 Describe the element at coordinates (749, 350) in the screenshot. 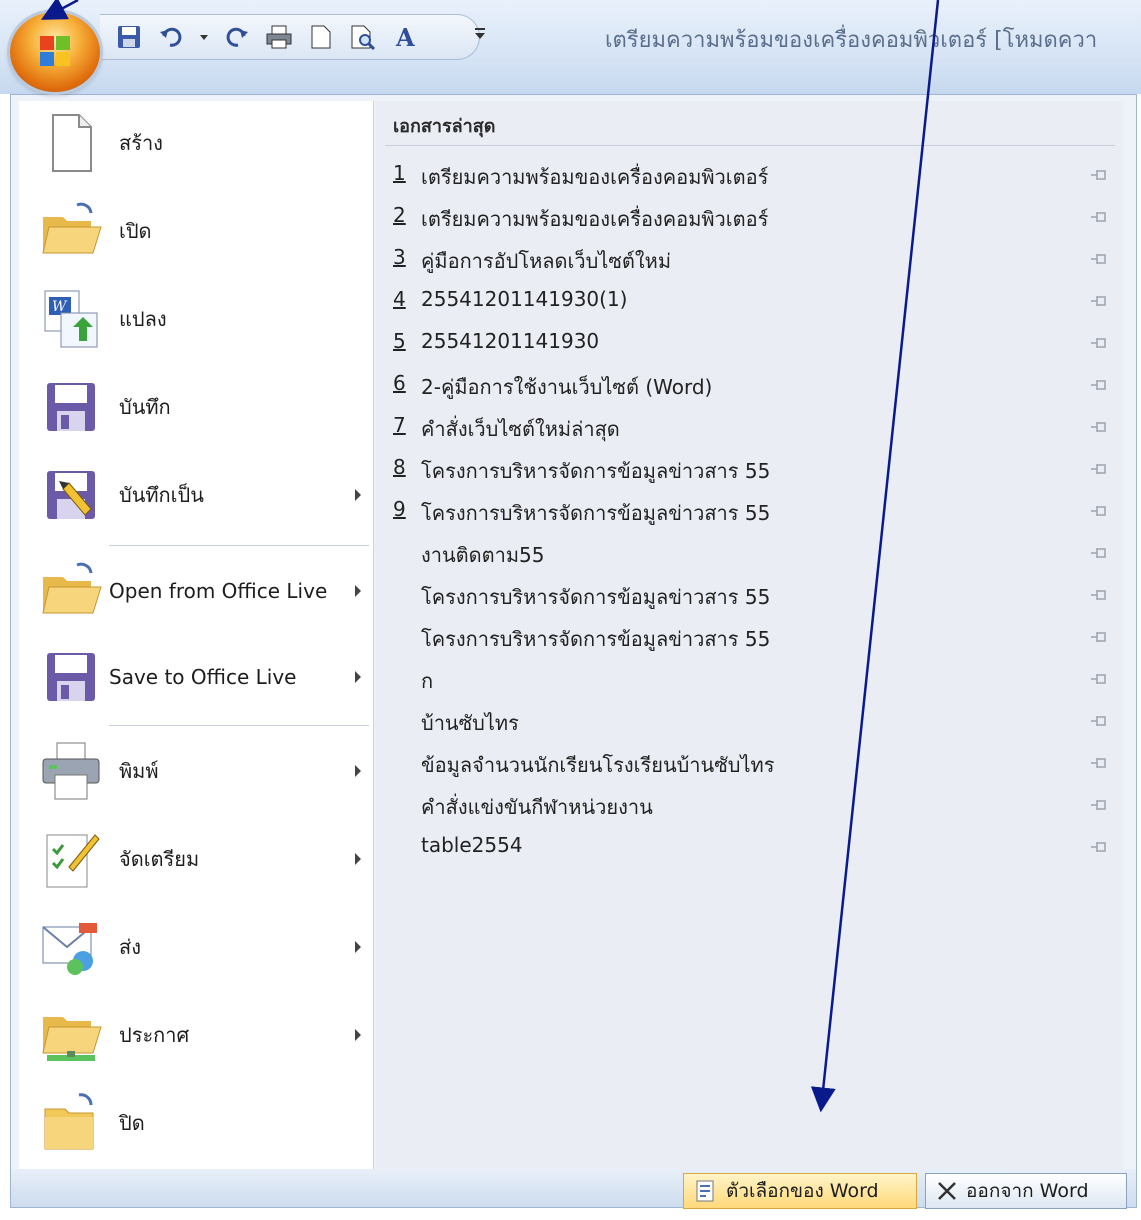

I see `recent-document-item: 5 25541201141930` at that location.